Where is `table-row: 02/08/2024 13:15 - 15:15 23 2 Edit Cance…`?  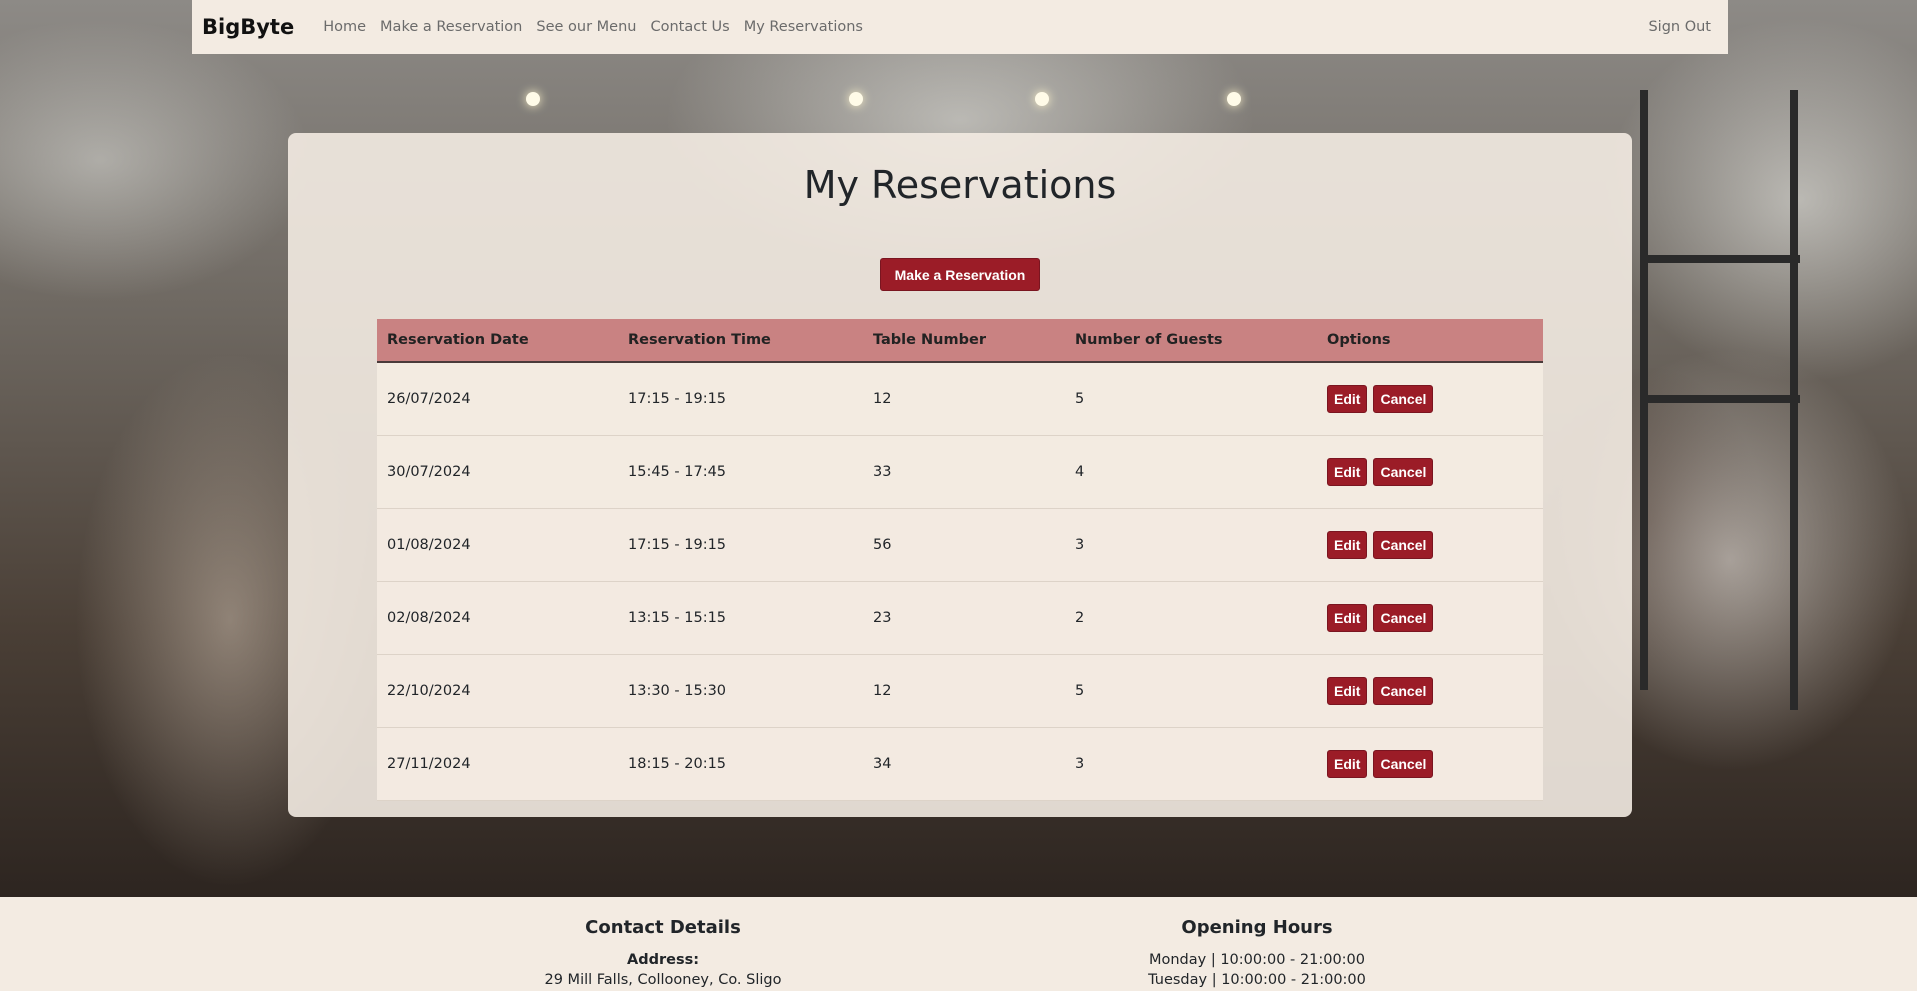
table-row: 02/08/2024 13:15 - 15:15 23 2 Edit Cance… is located at coordinates (960, 618).